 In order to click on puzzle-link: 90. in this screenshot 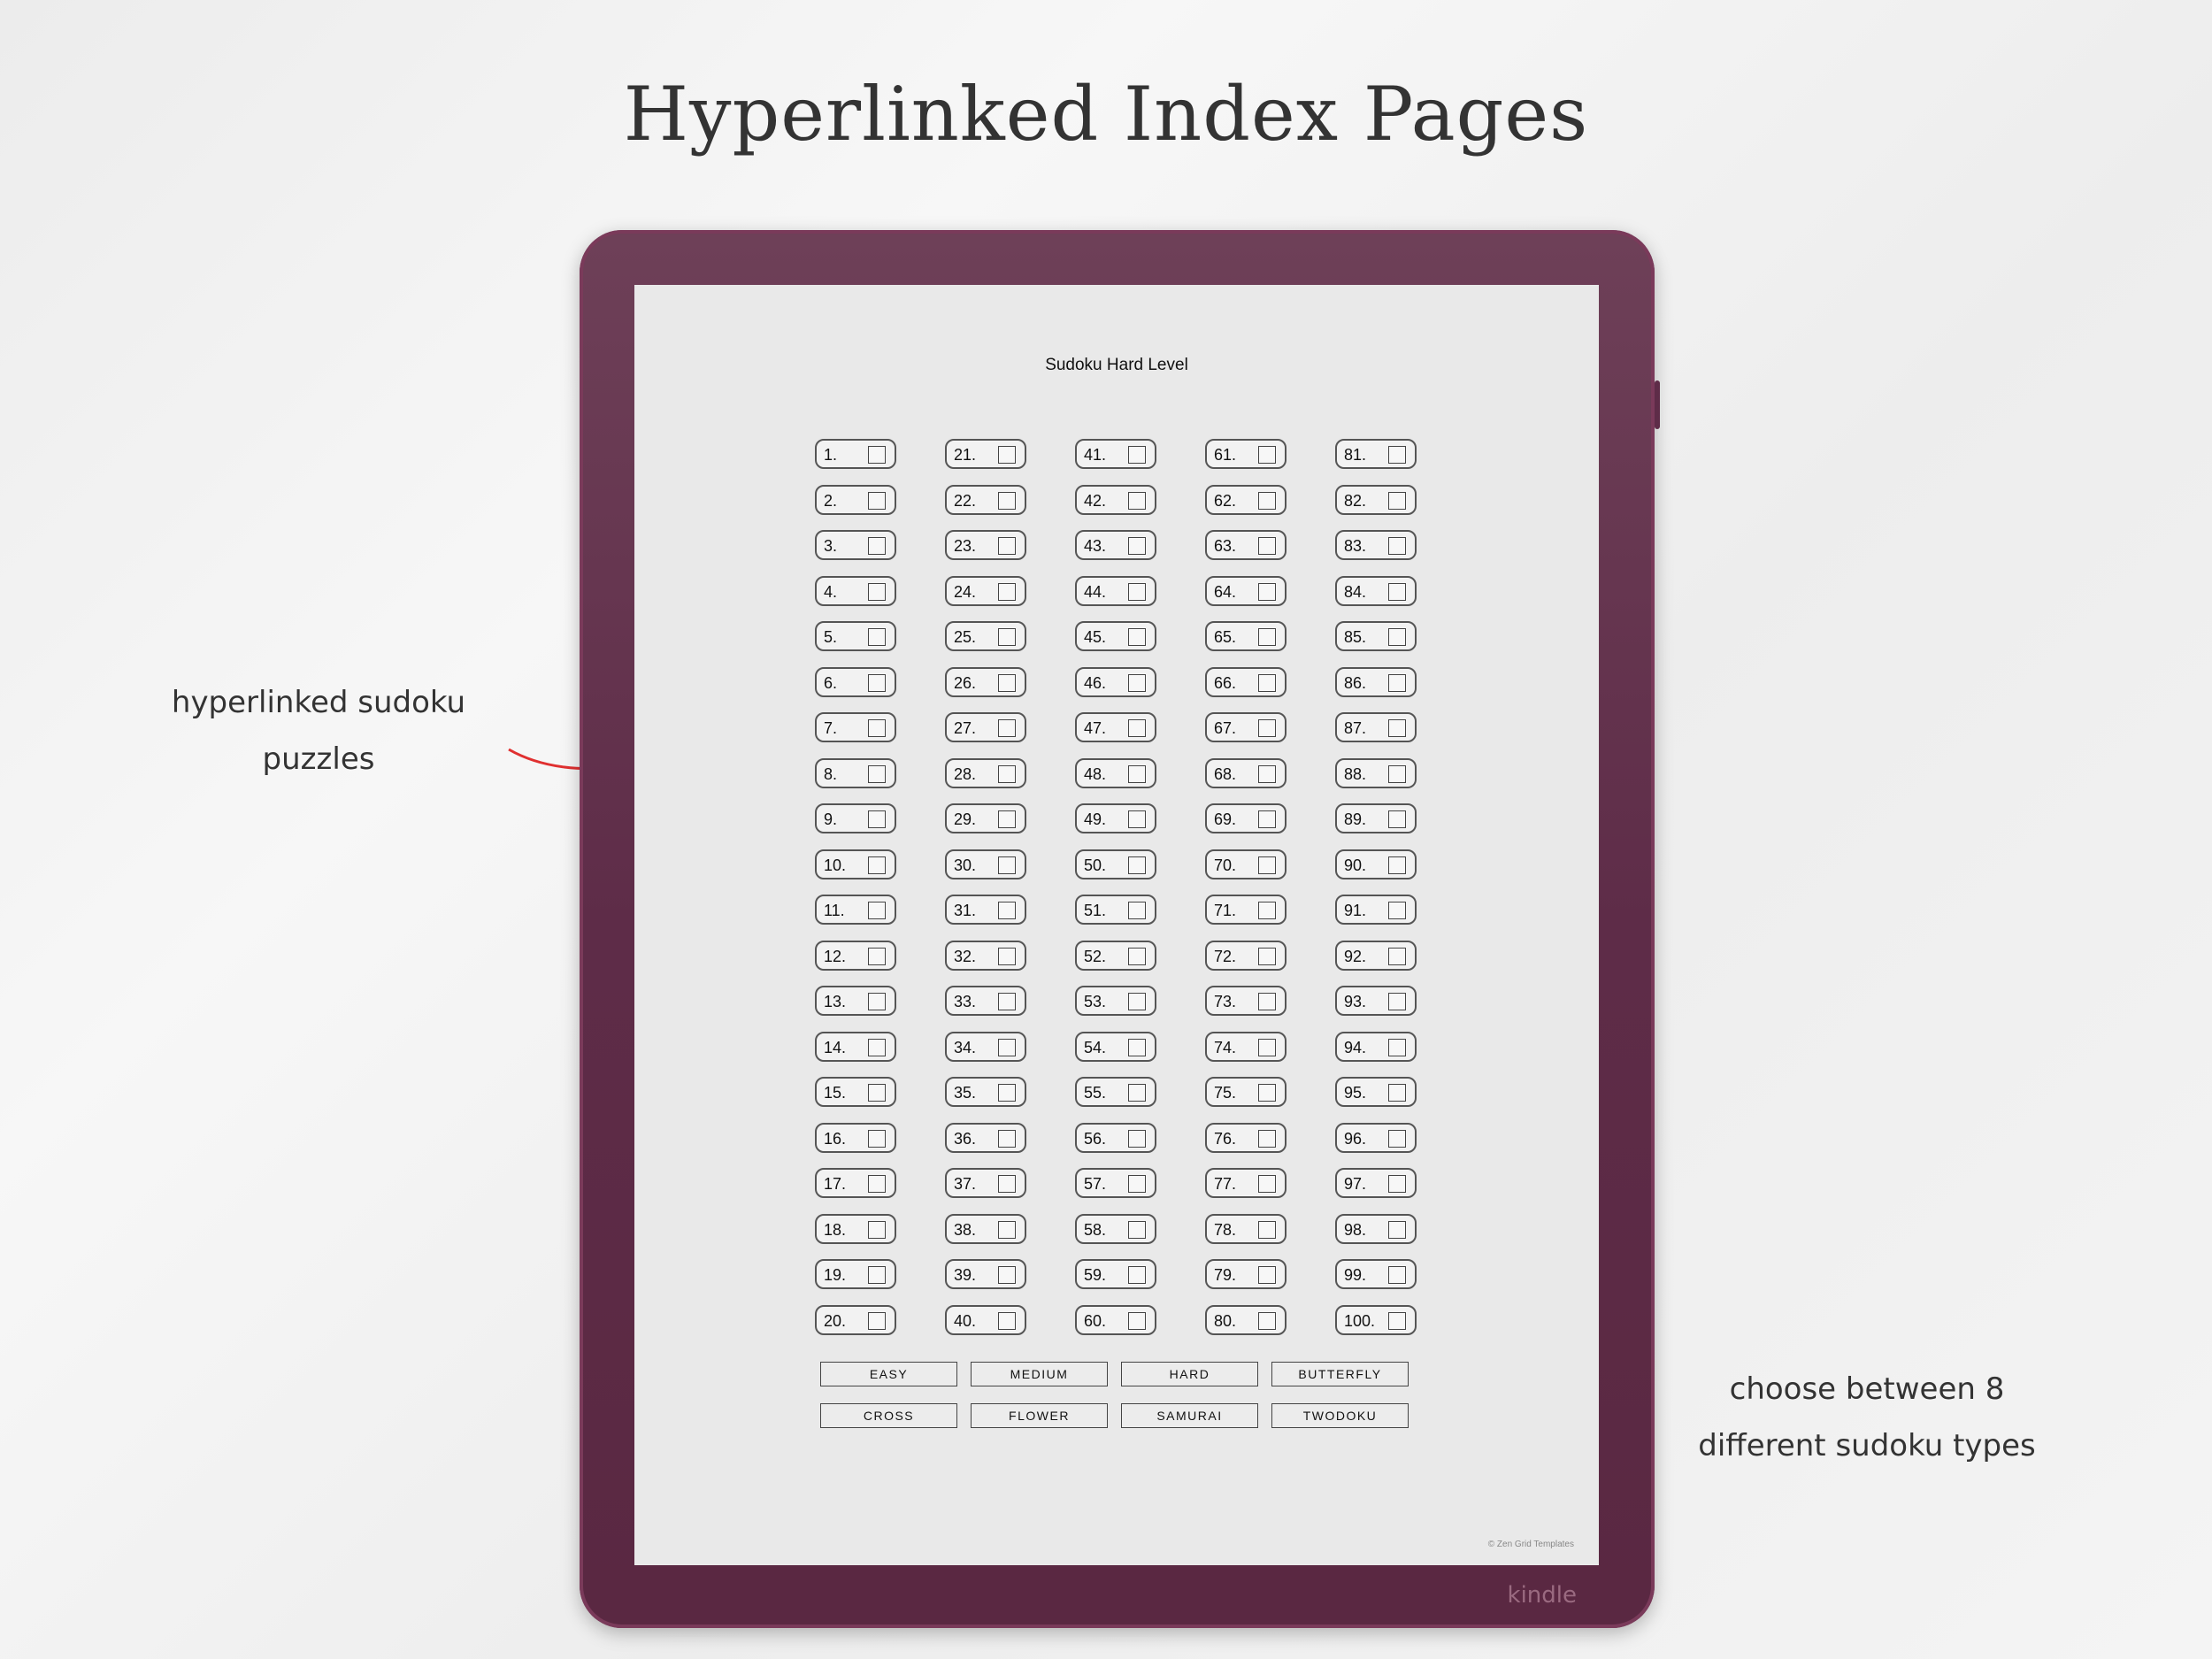, I will do `click(1376, 864)`.